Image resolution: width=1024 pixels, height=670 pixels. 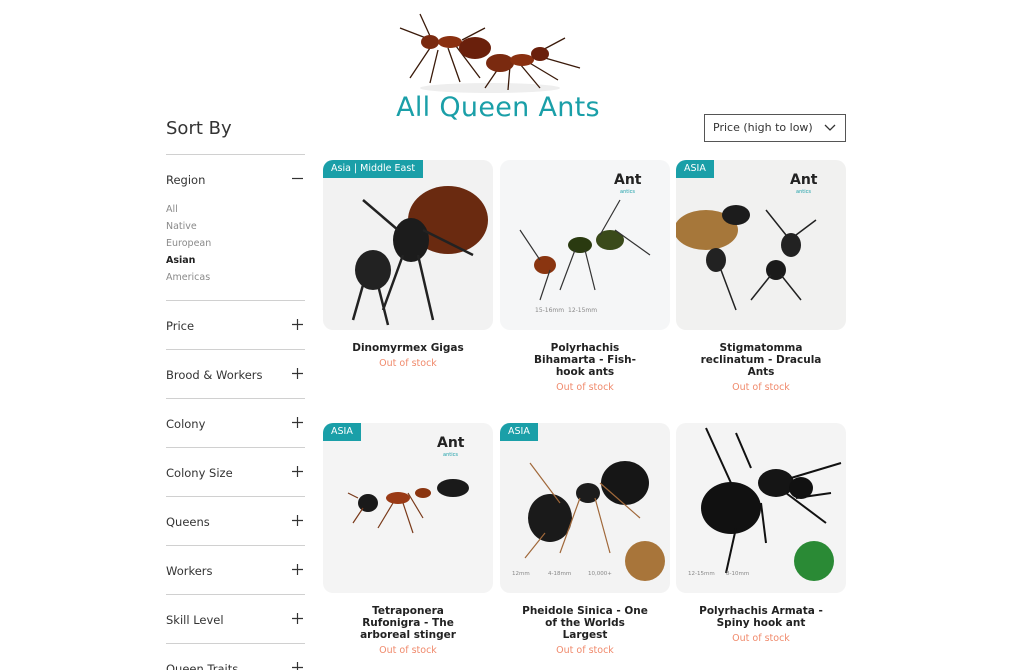 What do you see at coordinates (235, 657) in the screenshot?
I see `filter-queen-traits-toggle: Queen Traits` at bounding box center [235, 657].